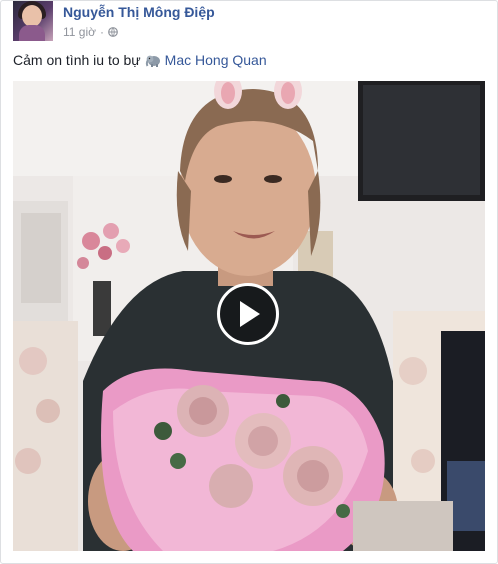 The height and width of the screenshot is (564, 498). I want to click on elephant-emoji, so click(152, 61).